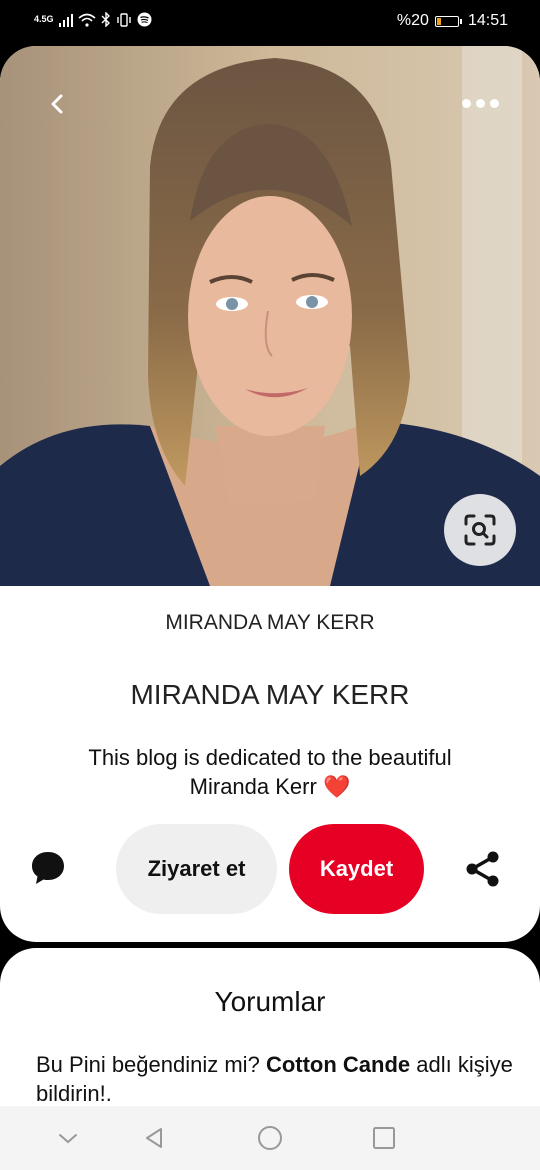  I want to click on home-nav-button, so click(270, 1138).